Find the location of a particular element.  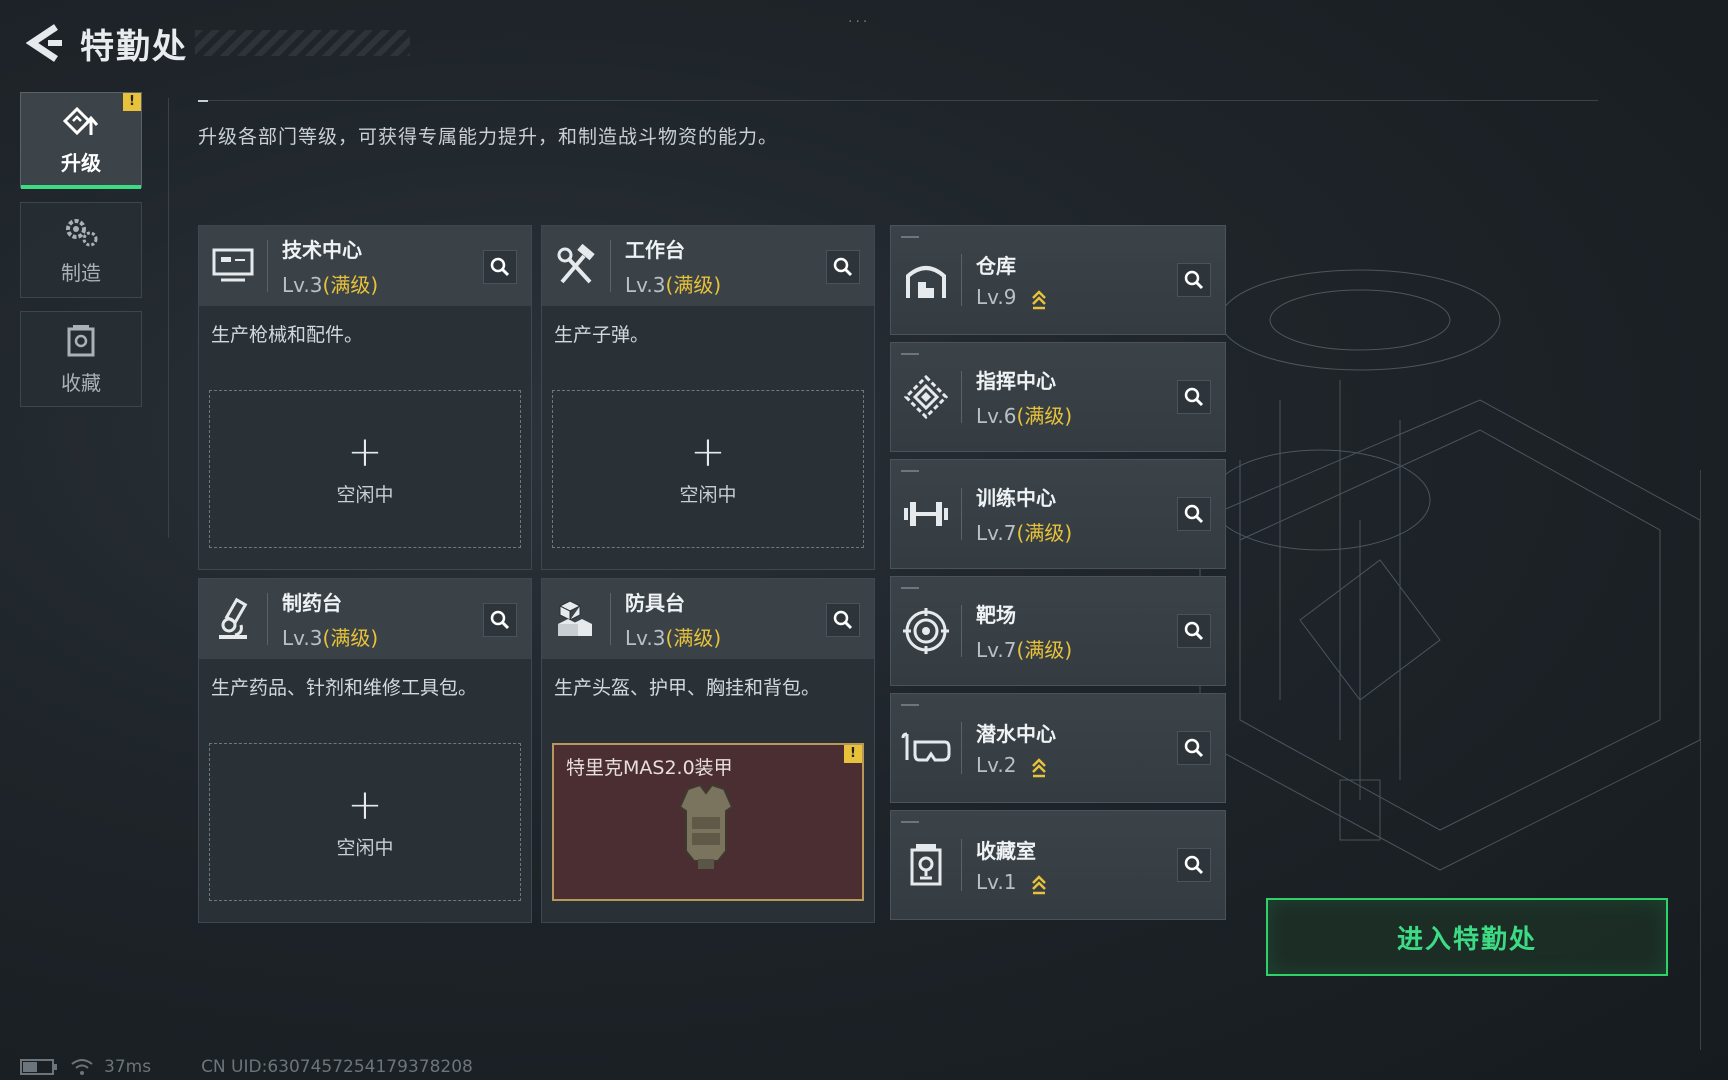

facility-name: 训练中心 is located at coordinates (1016, 498).